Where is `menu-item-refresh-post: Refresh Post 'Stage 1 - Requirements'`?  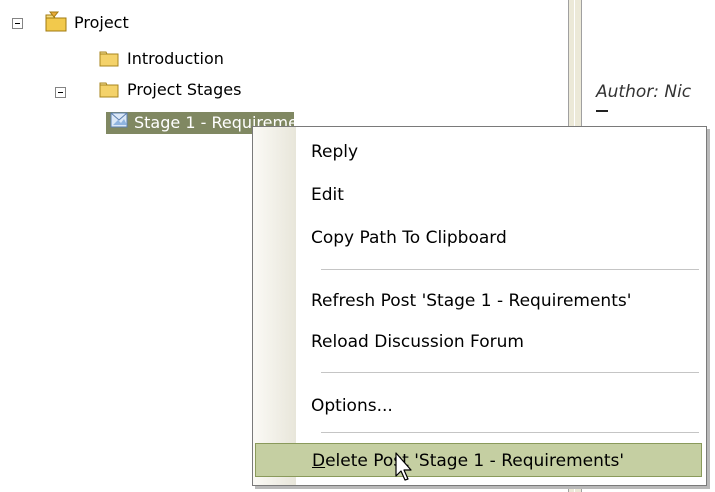
menu-item-refresh-post: Refresh Post 'Stage 1 - Requirements' is located at coordinates (499, 301).